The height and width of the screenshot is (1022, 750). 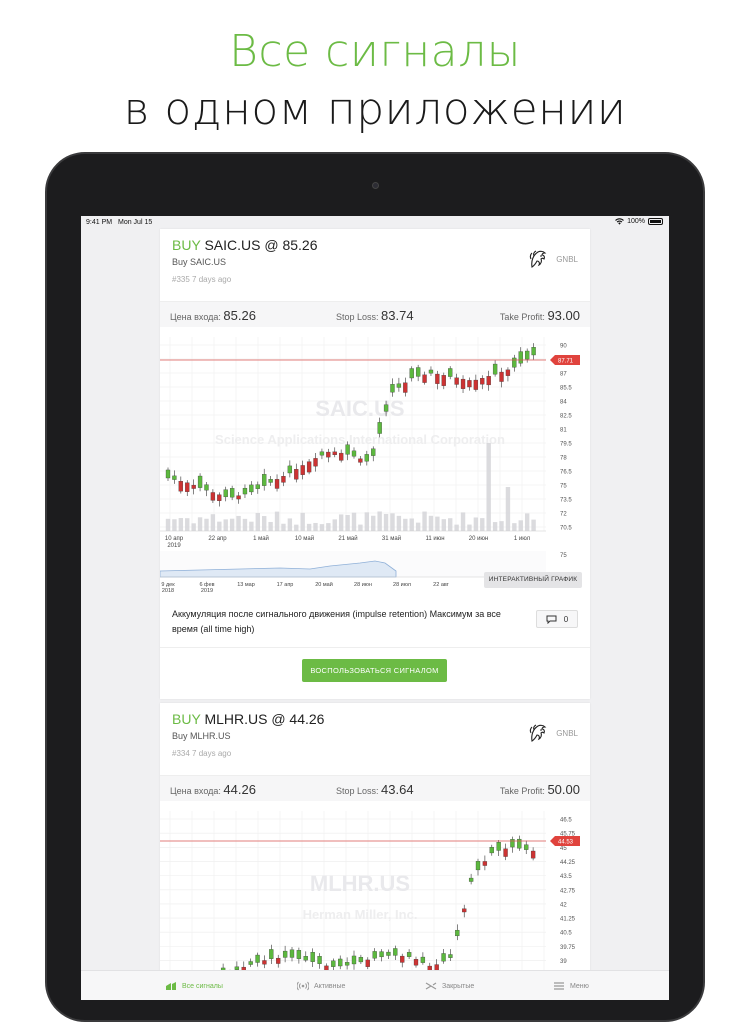 What do you see at coordinates (566, 473) in the screenshot?
I see `y-tick-label: 76.5` at bounding box center [566, 473].